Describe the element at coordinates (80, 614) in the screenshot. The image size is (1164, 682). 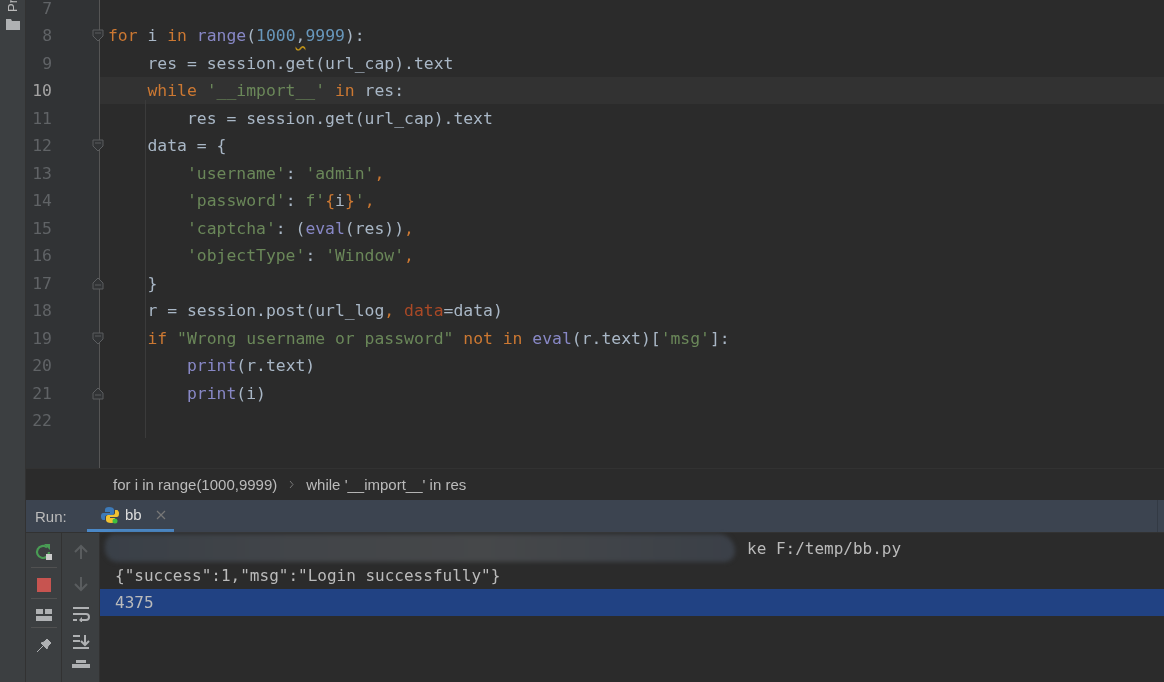
I see `soft-wrap-icon` at that location.